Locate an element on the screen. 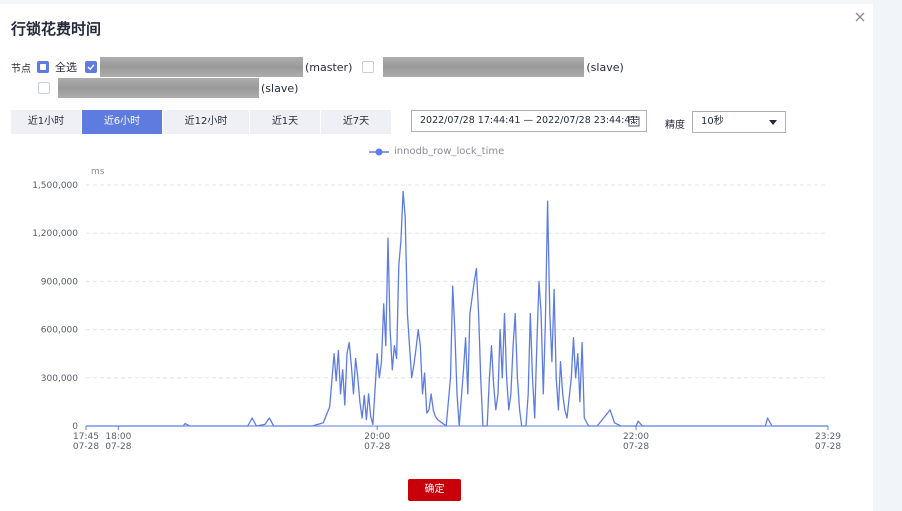  confirm-button: 确定 is located at coordinates (434, 490).